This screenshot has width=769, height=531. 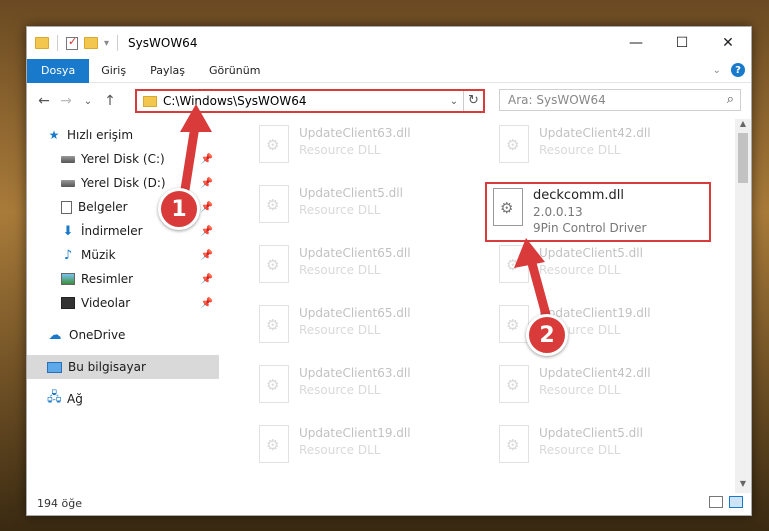 I want to click on callout-badge-2: 2, so click(x=547, y=335).